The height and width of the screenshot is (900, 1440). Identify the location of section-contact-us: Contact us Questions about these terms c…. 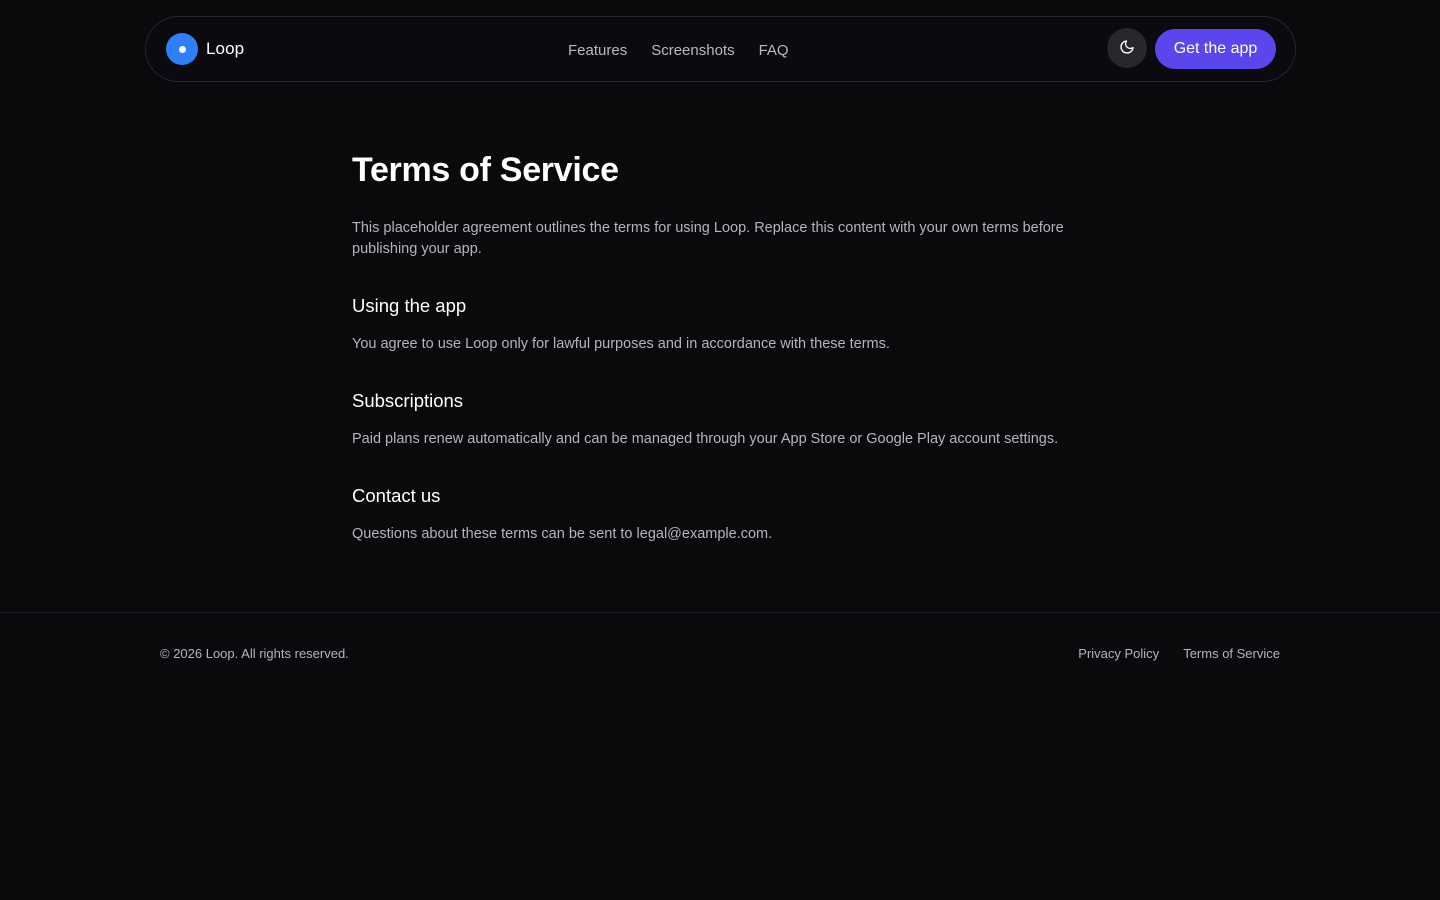
(722, 514).